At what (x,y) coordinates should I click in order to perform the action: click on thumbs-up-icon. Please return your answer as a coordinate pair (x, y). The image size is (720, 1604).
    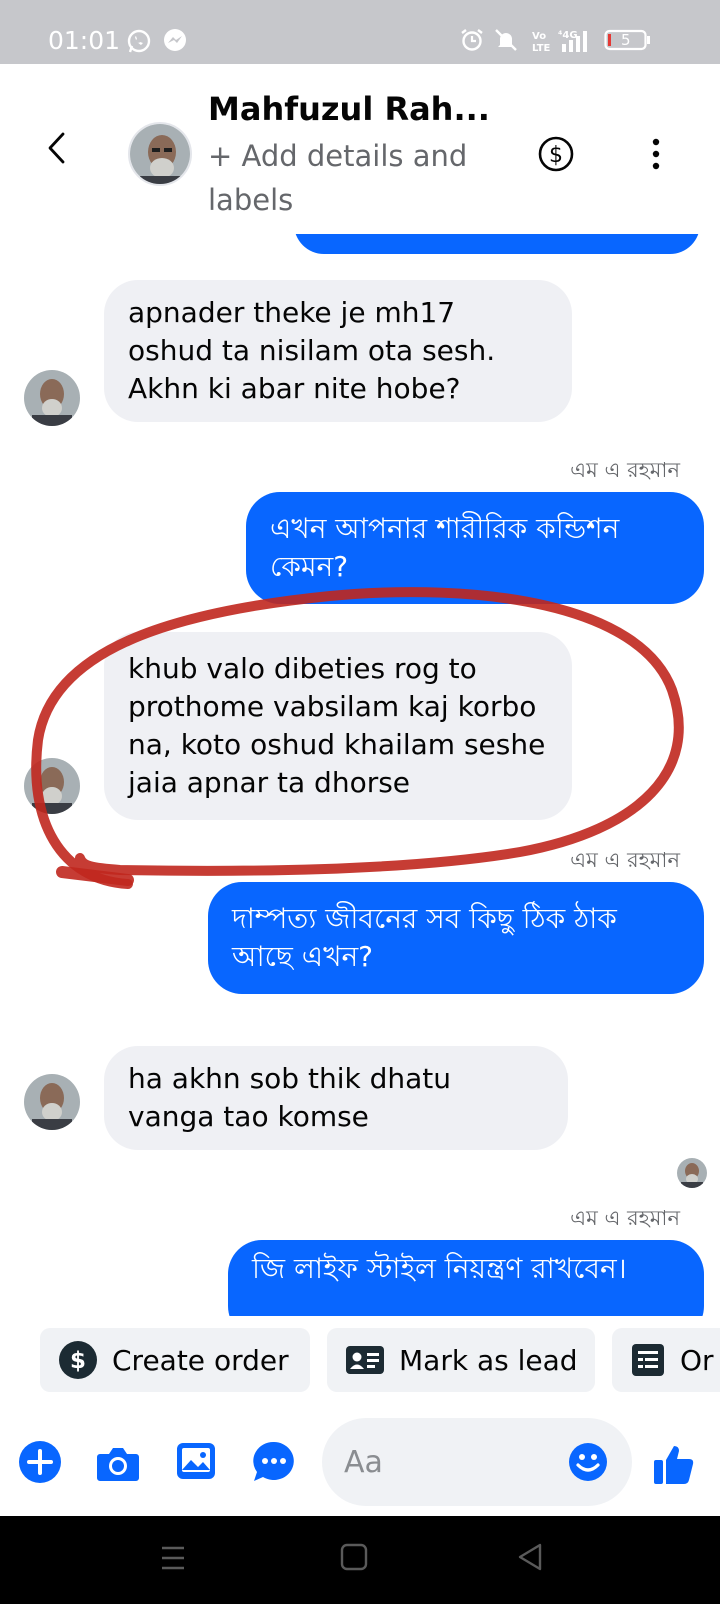
    Looking at the image, I should click on (674, 1464).